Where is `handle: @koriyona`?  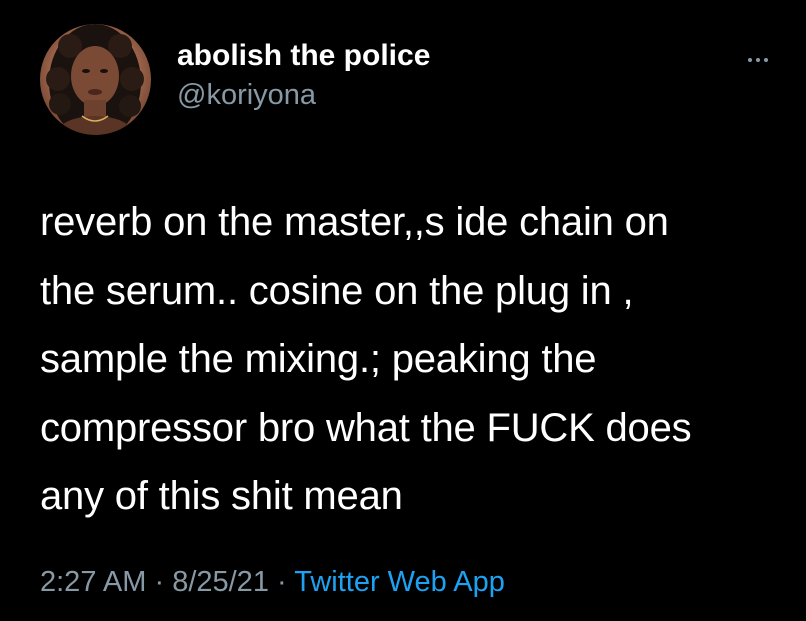 handle: @koriyona is located at coordinates (303, 95).